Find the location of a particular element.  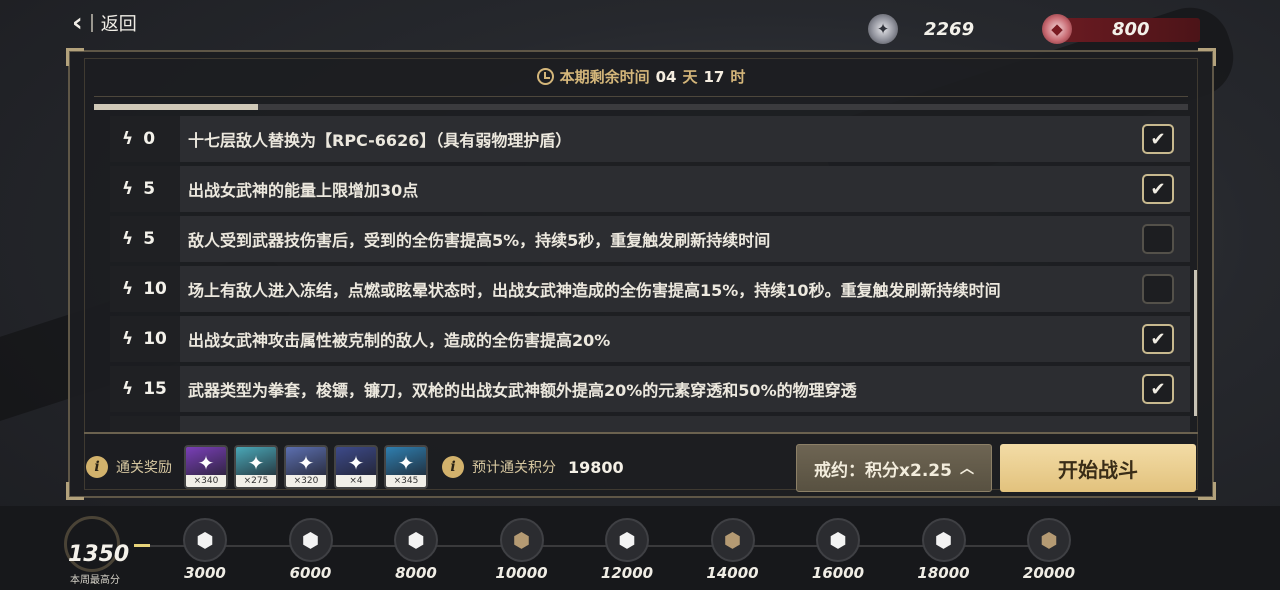

milestone: ⬢ 10000 is located at coordinates (522, 550).